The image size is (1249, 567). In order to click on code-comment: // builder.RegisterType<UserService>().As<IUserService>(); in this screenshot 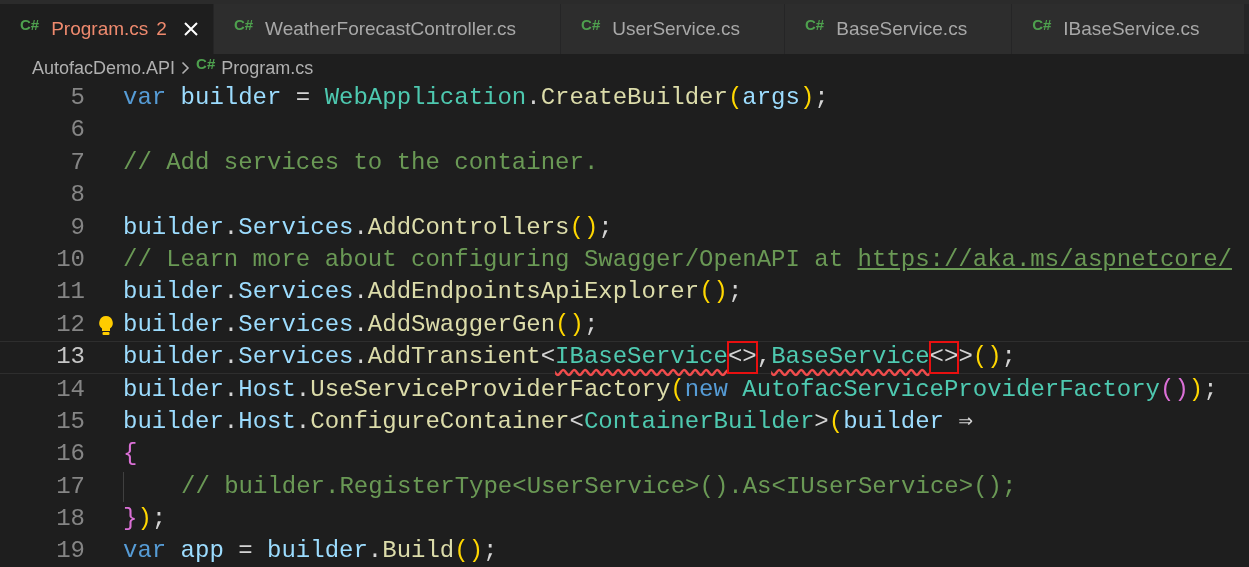, I will do `click(599, 486)`.